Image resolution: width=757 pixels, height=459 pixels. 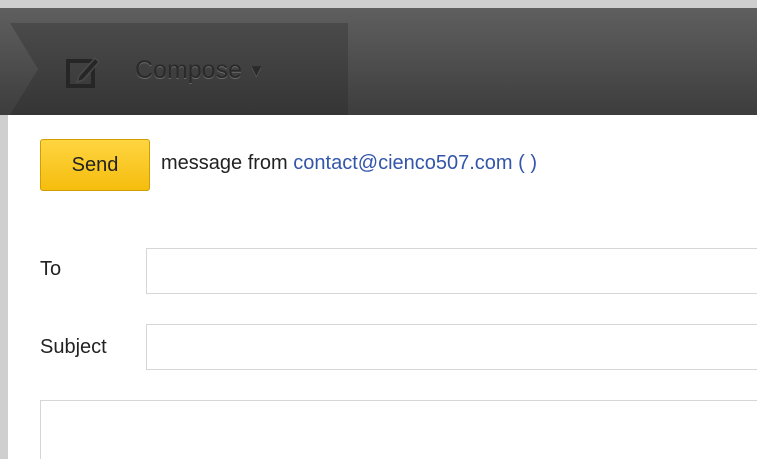 I want to click on compose-pencil-icon, so click(x=83, y=72).